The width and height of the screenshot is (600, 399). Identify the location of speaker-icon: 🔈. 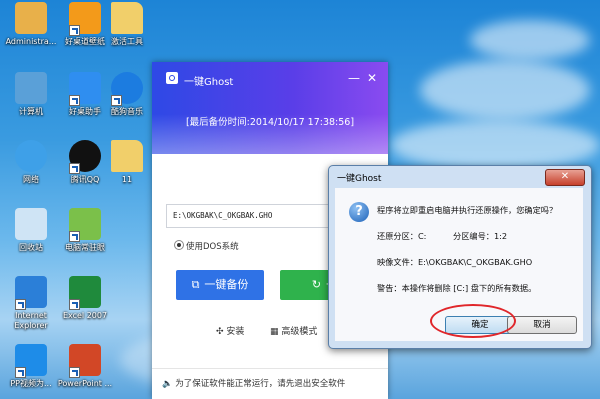
(167, 384).